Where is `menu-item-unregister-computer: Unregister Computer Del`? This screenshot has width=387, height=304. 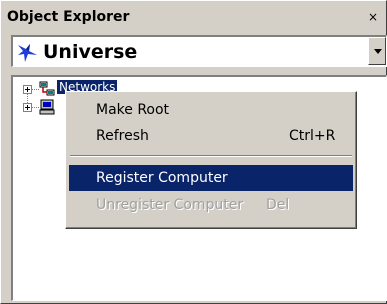
menu-item-unregister-computer: Unregister Computer Del is located at coordinates (211, 205).